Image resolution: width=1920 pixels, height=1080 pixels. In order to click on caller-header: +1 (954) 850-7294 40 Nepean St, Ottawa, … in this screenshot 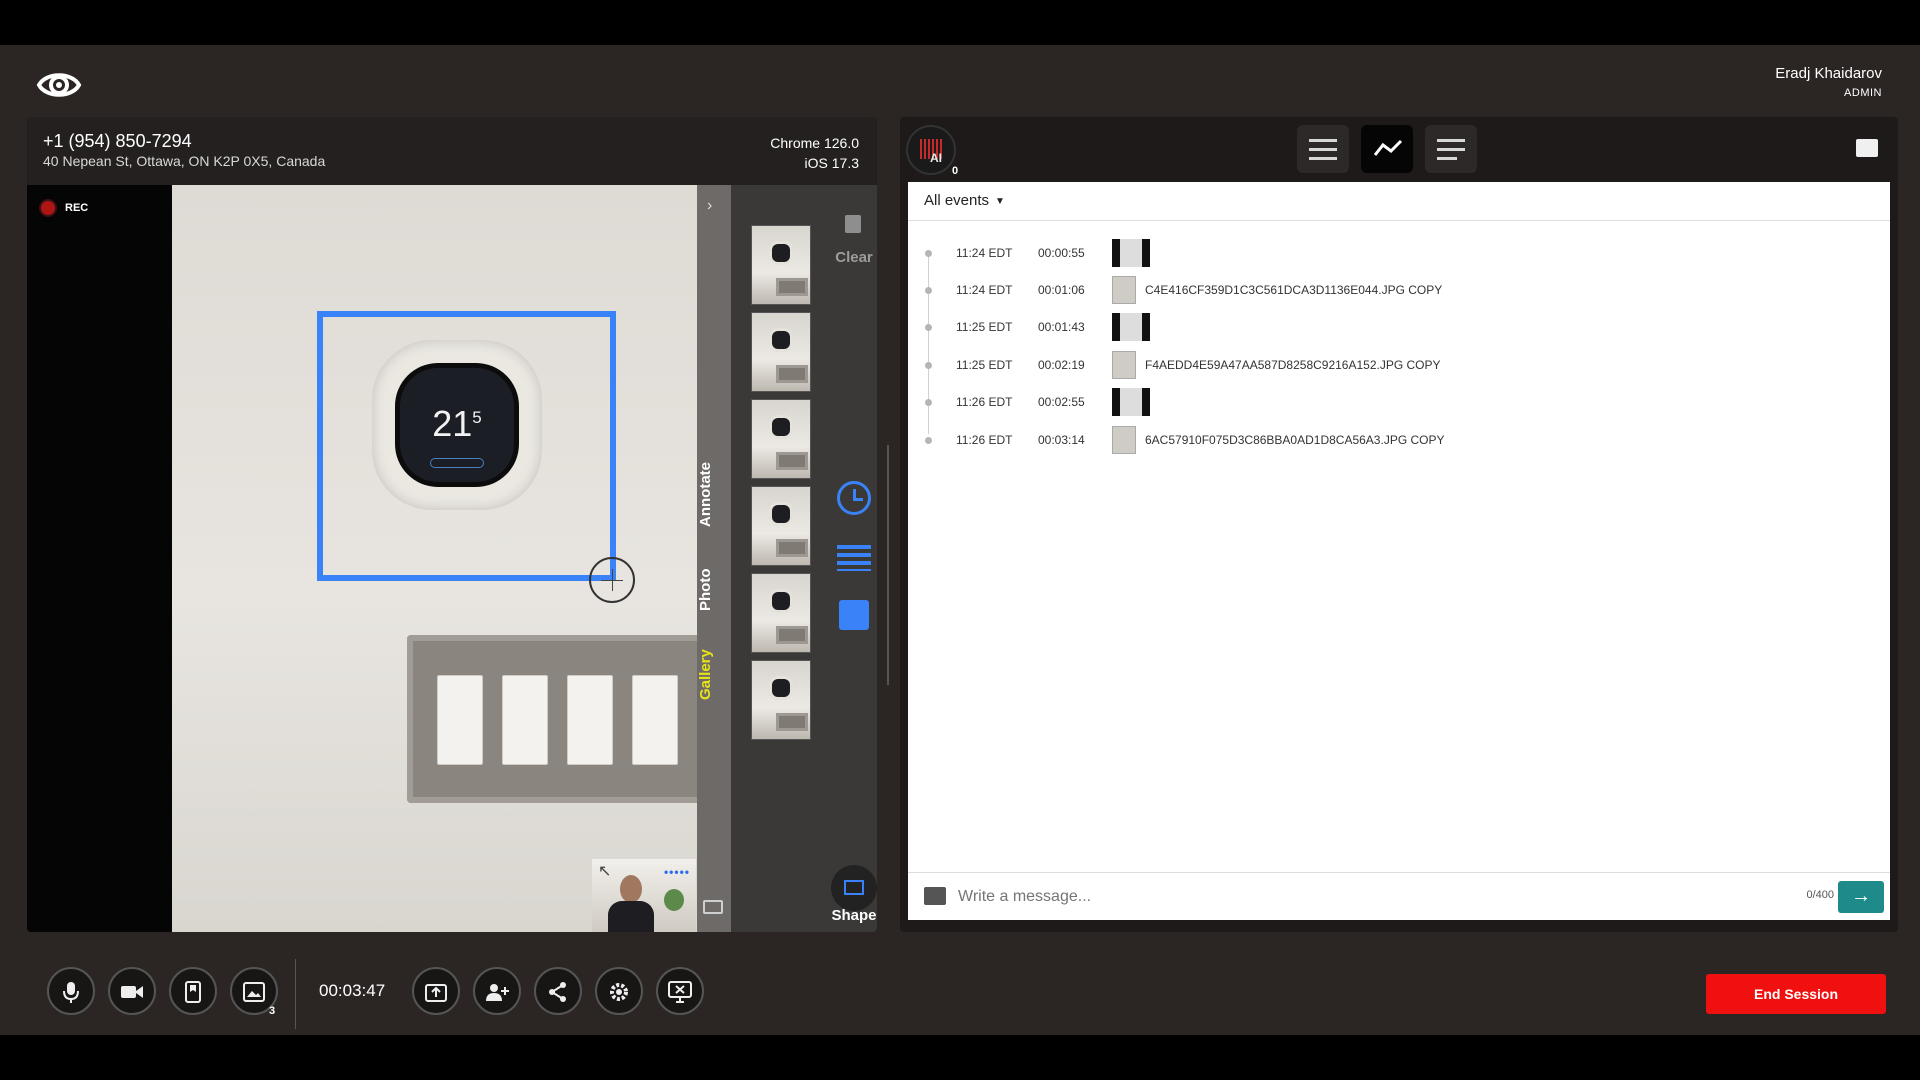, I will do `click(452, 151)`.